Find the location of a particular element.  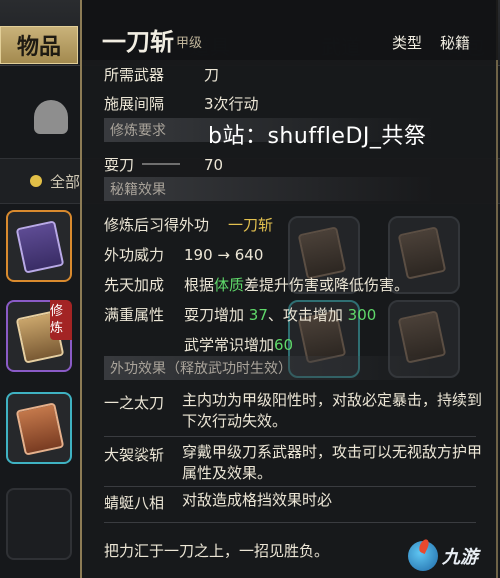

power-label: 外功威力 is located at coordinates (134, 255).